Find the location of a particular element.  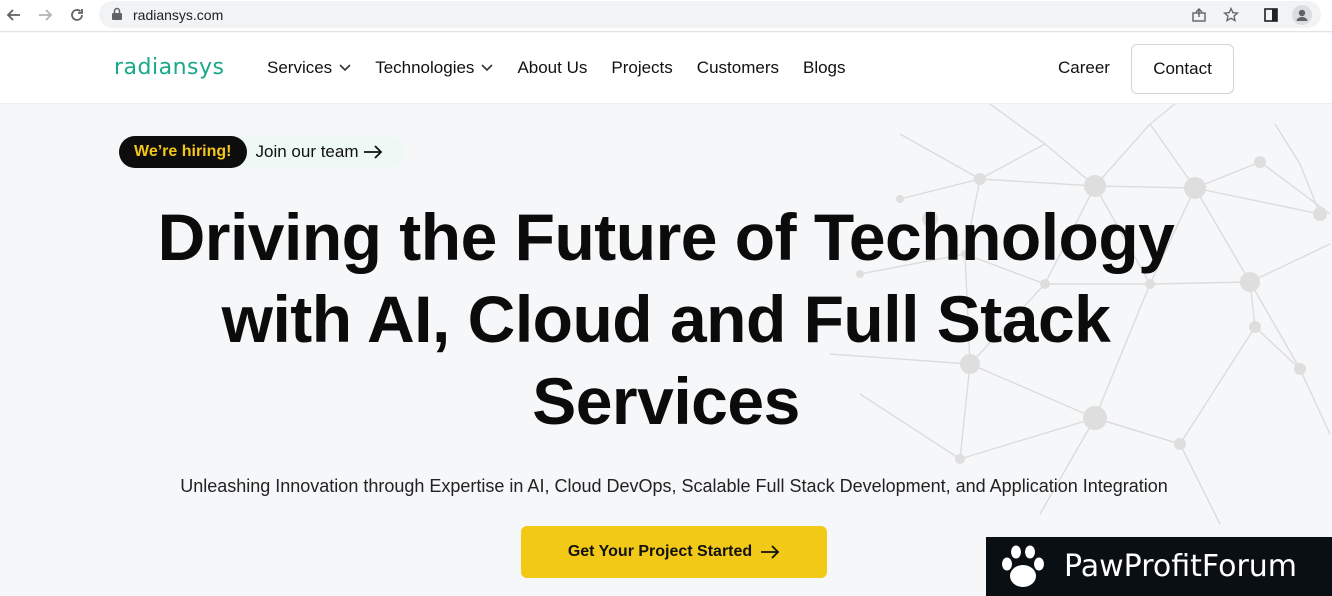

browser-toolbar: radiansys.com is located at coordinates (666, 16).